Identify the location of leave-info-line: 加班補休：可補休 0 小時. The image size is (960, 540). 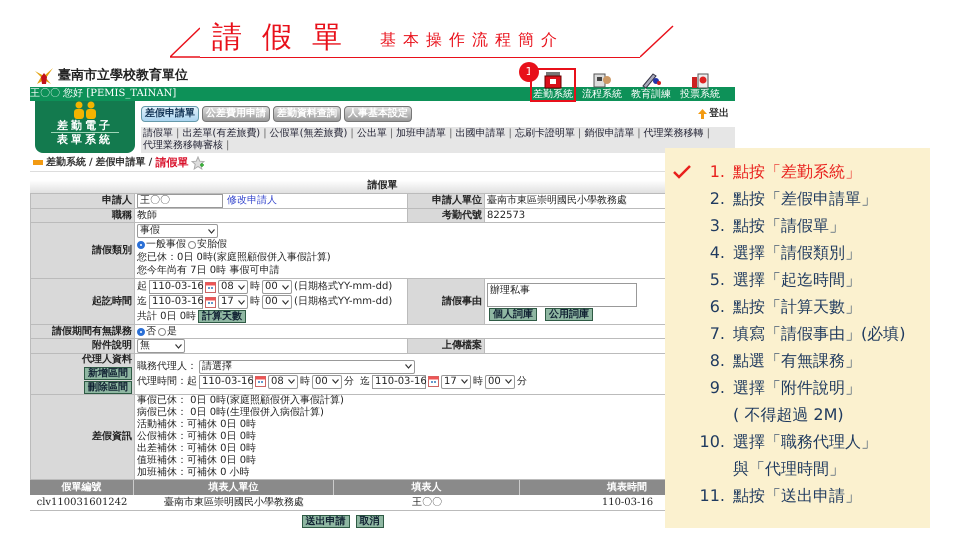
(193, 473).